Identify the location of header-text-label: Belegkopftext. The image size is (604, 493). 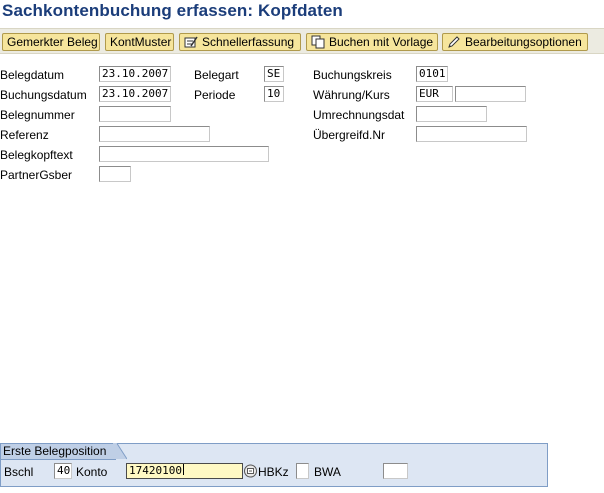
(36, 155).